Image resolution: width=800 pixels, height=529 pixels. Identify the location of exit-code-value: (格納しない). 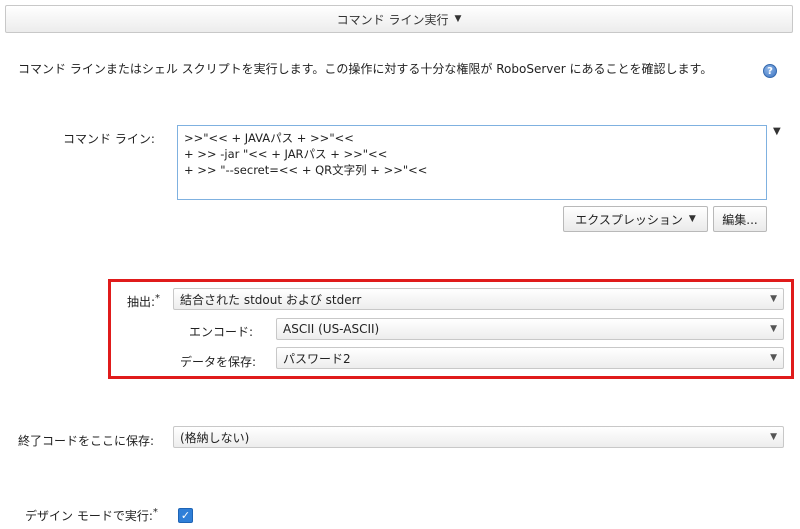
(215, 437).